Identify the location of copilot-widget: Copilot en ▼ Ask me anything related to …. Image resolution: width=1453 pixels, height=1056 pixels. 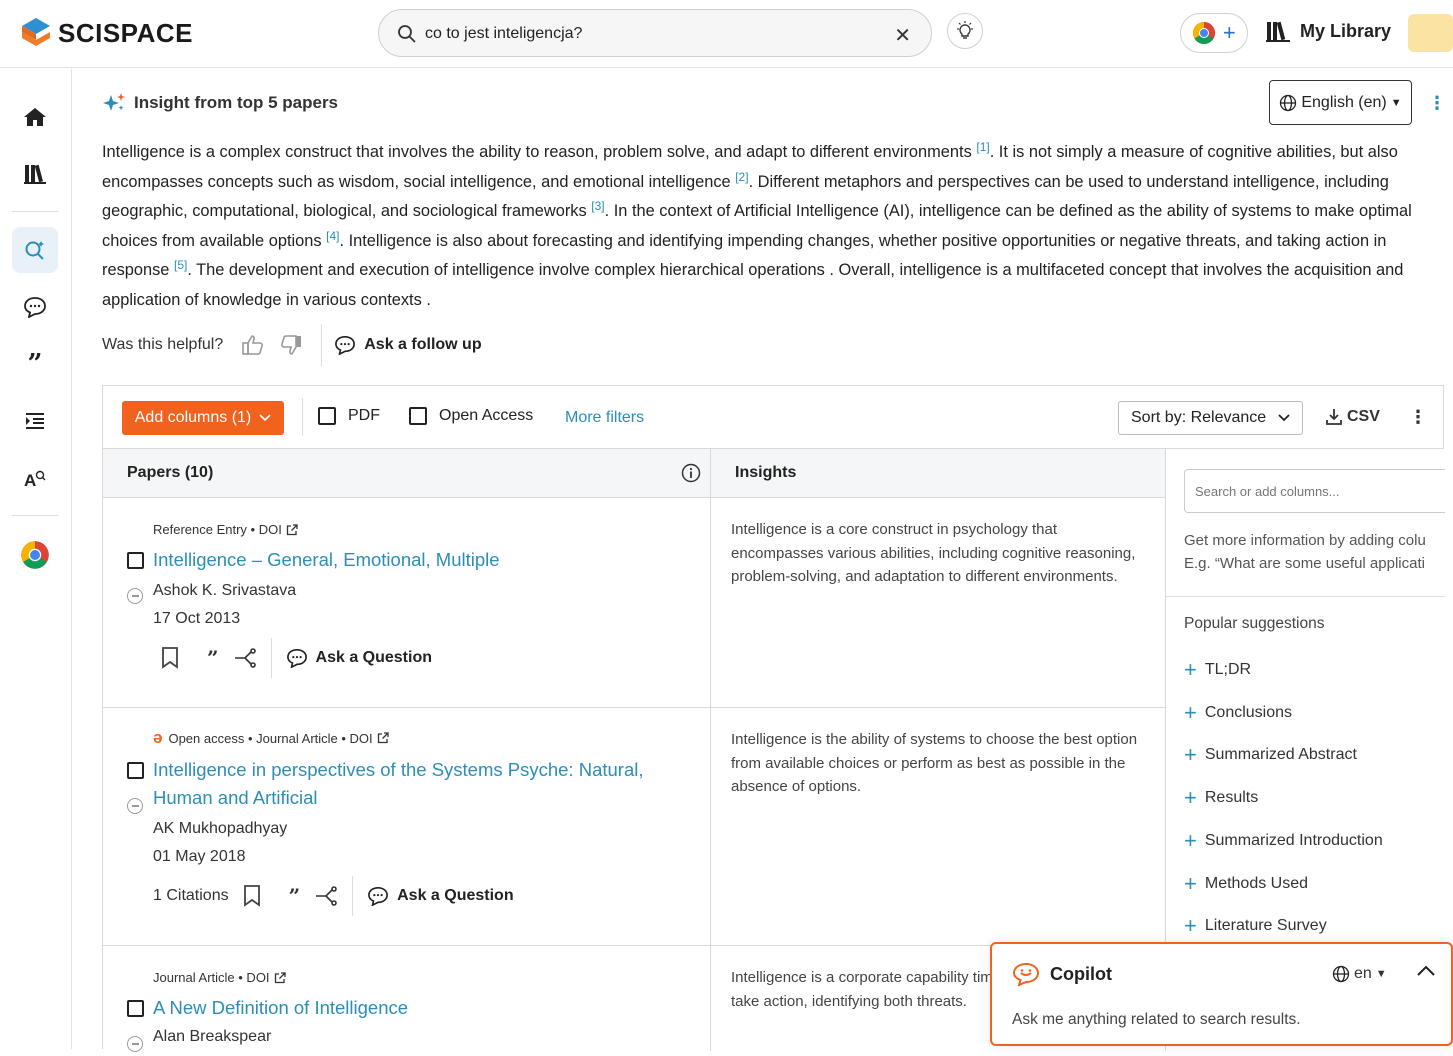
(1221, 994).